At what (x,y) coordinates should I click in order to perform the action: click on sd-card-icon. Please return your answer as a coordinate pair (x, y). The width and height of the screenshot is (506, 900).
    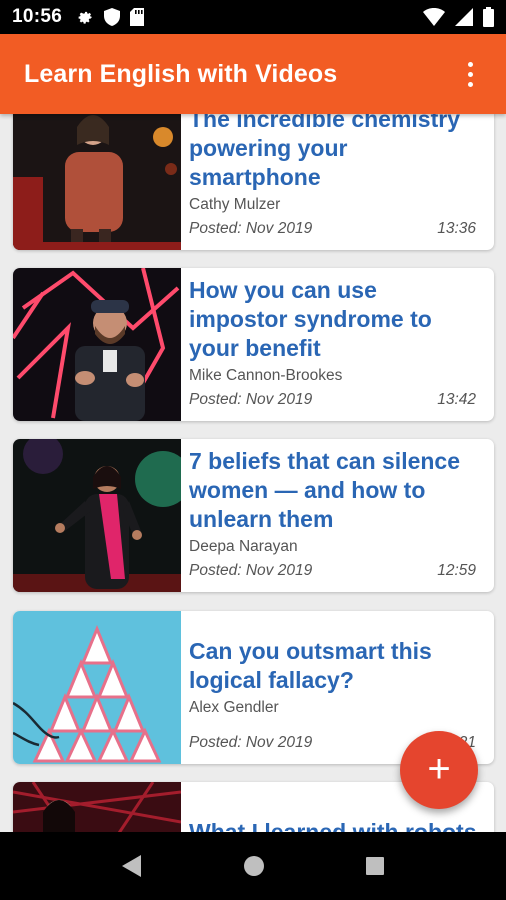
    Looking at the image, I should click on (137, 17).